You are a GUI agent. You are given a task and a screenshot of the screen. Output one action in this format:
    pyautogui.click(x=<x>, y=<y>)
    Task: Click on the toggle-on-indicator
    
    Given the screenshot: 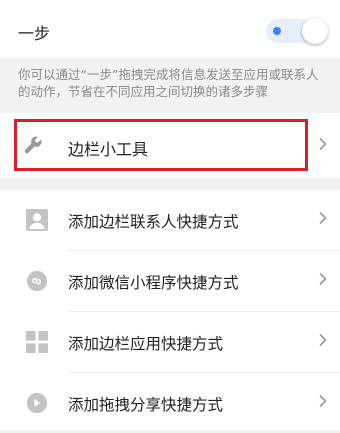 What is the action you would take?
    pyautogui.click(x=277, y=31)
    